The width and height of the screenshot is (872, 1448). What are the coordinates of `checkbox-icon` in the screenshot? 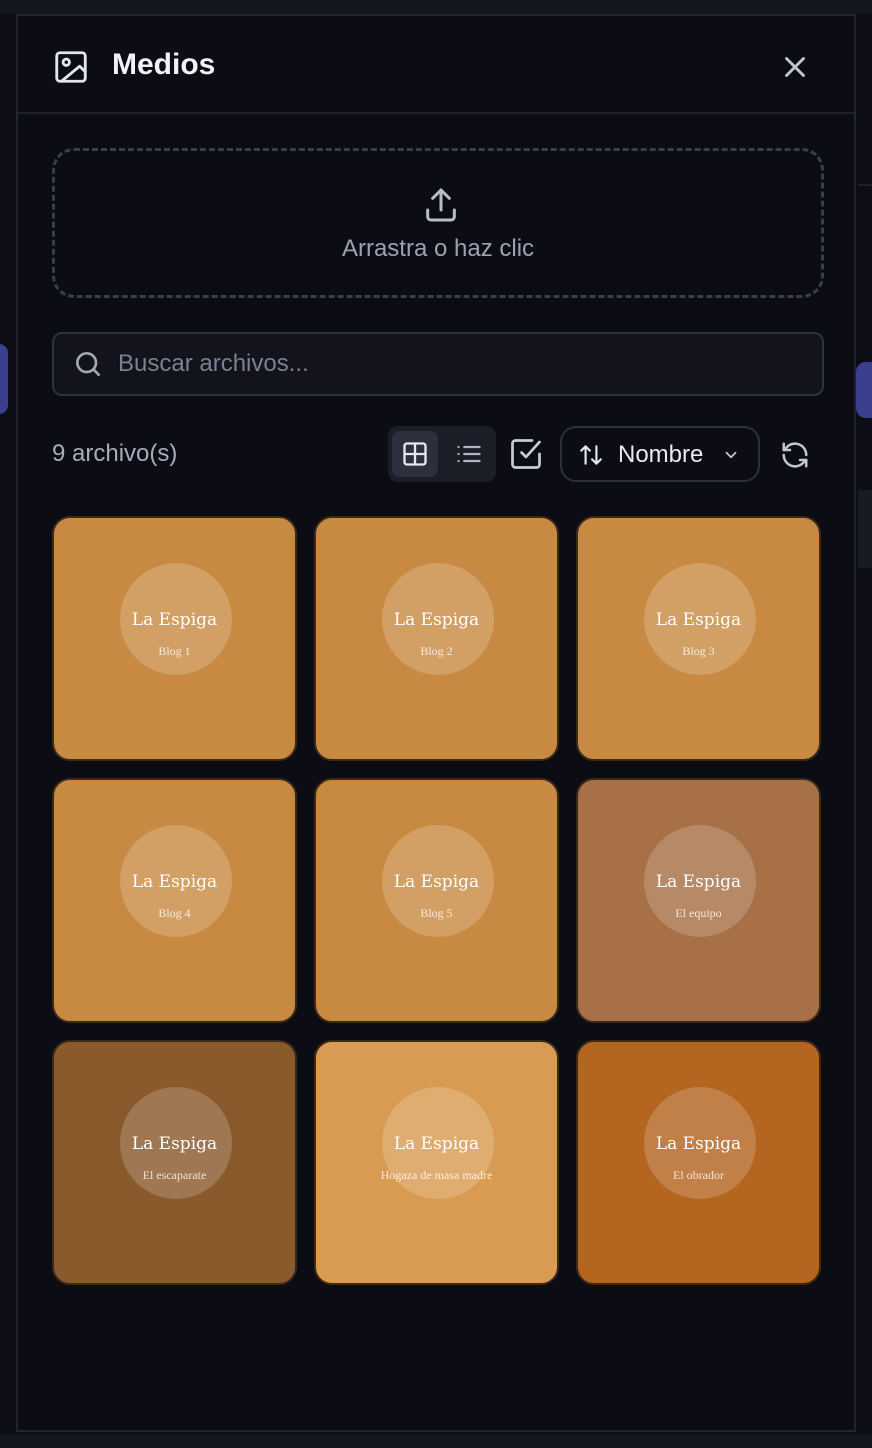 It's located at (526, 454).